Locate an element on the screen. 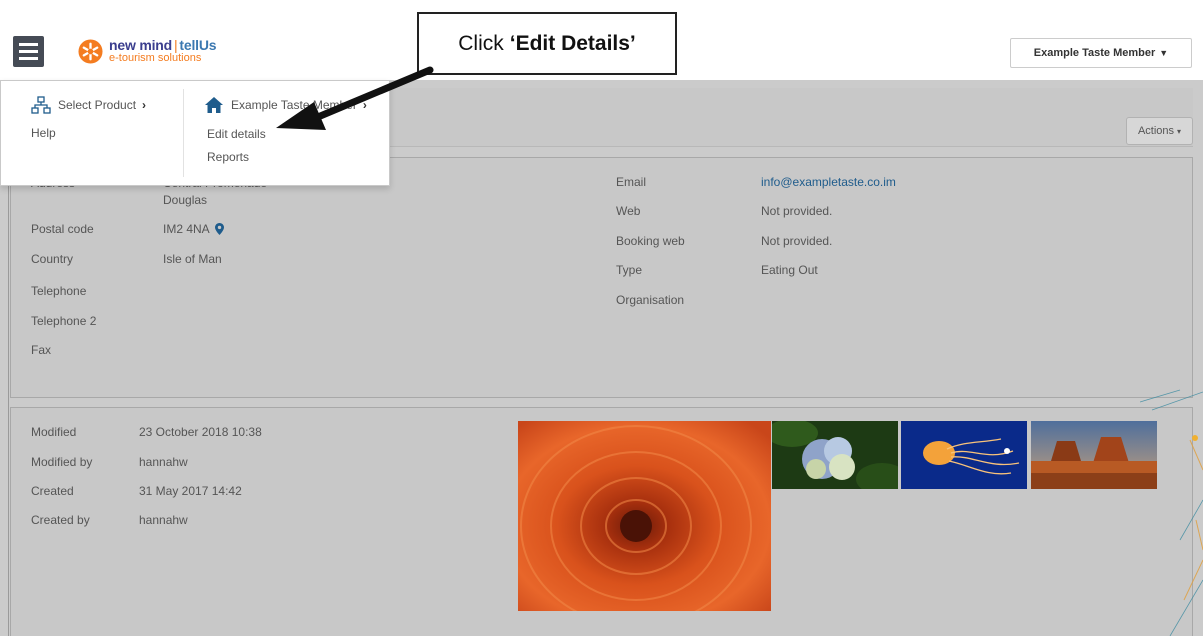 The image size is (1203, 636). modified-label: Modified is located at coordinates (54, 432).